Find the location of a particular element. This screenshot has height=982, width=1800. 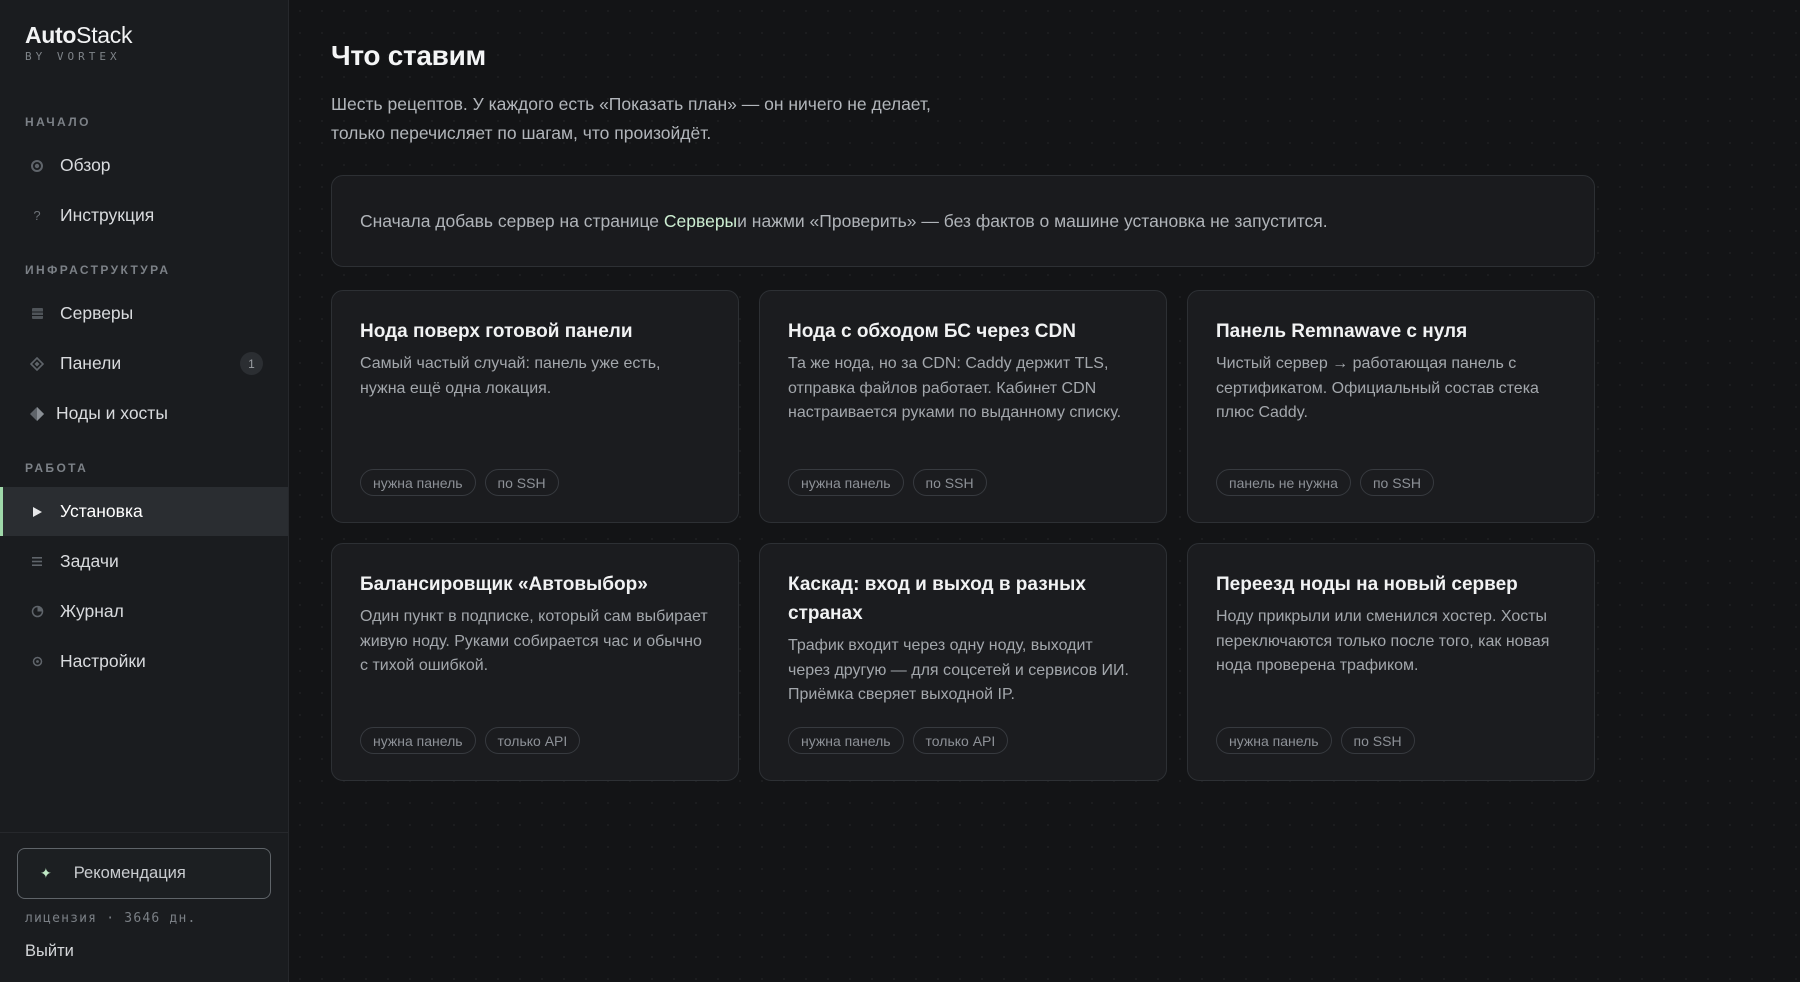

license-status: лицензия · 3646 дн. is located at coordinates (111, 918).